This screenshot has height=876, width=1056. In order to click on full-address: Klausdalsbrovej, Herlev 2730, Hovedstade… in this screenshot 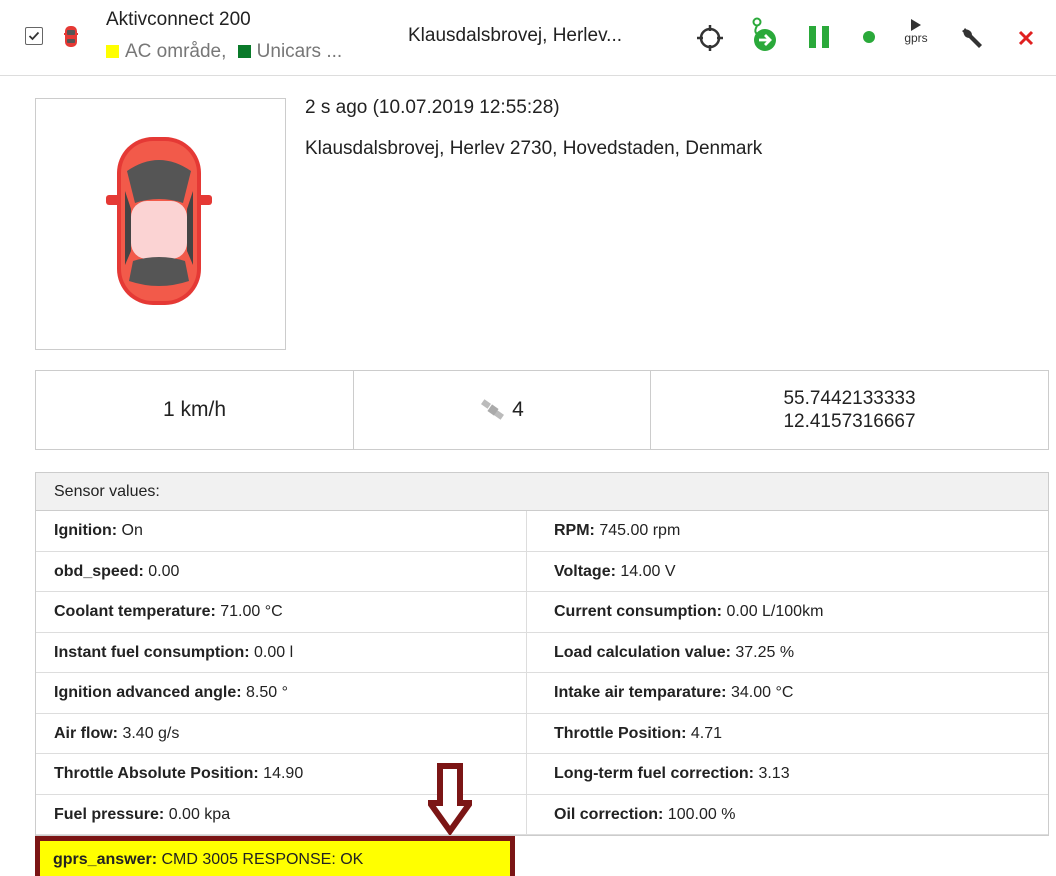, I will do `click(534, 148)`.